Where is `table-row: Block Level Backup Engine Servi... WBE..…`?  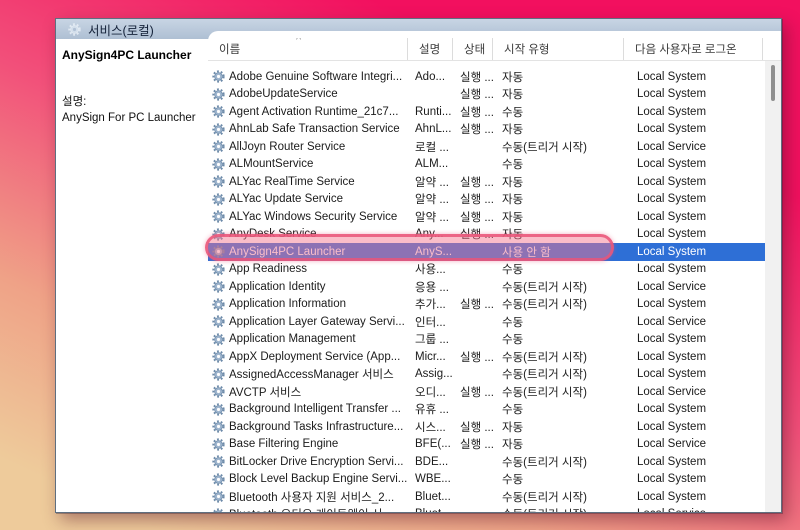 table-row: Block Level Backup Engine Servi... WBE..… is located at coordinates (494, 480).